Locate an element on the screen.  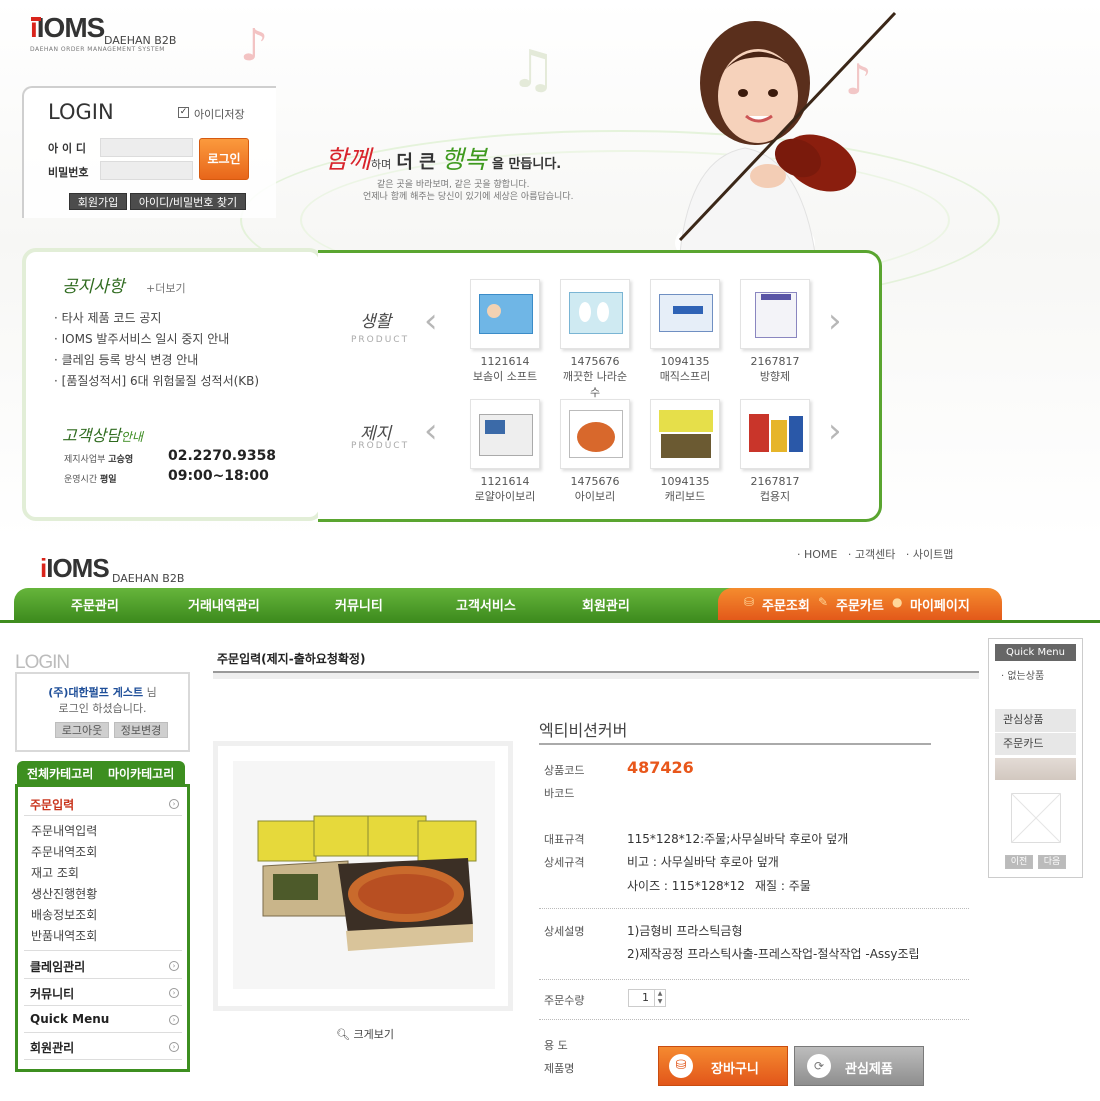
product-item: 2167817 방향제 is located at coordinates (775, 331).